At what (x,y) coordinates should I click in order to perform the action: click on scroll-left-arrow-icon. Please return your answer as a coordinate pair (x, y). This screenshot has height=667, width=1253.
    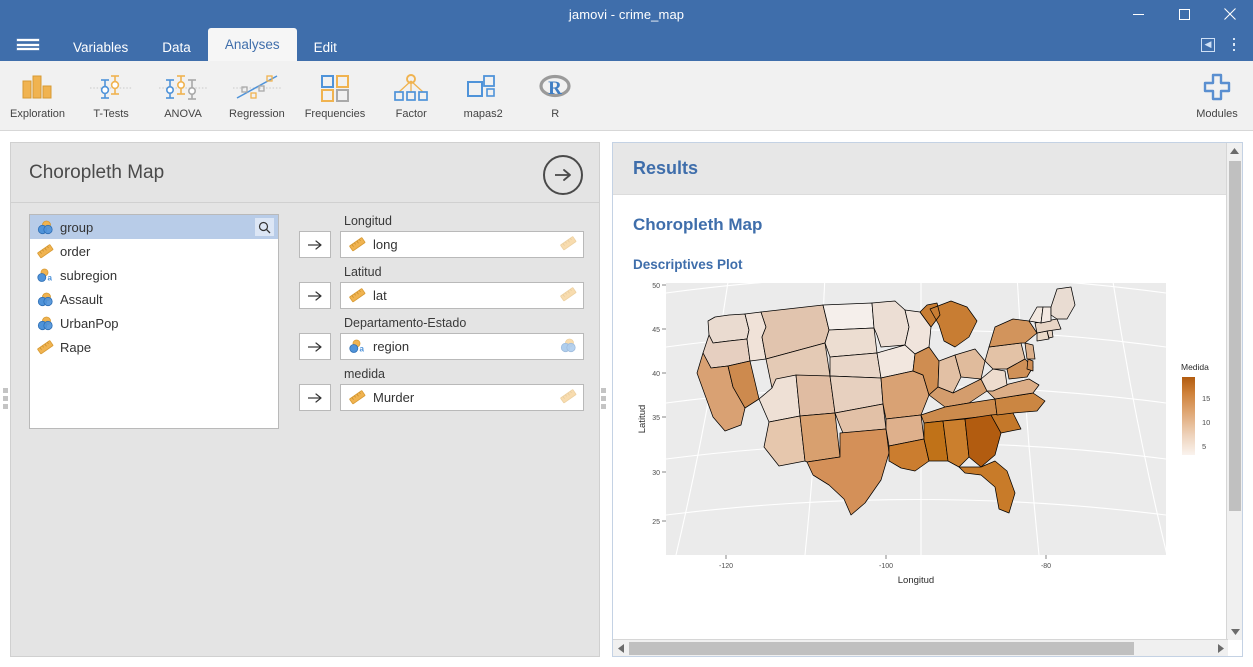
    Looking at the image, I should click on (621, 648).